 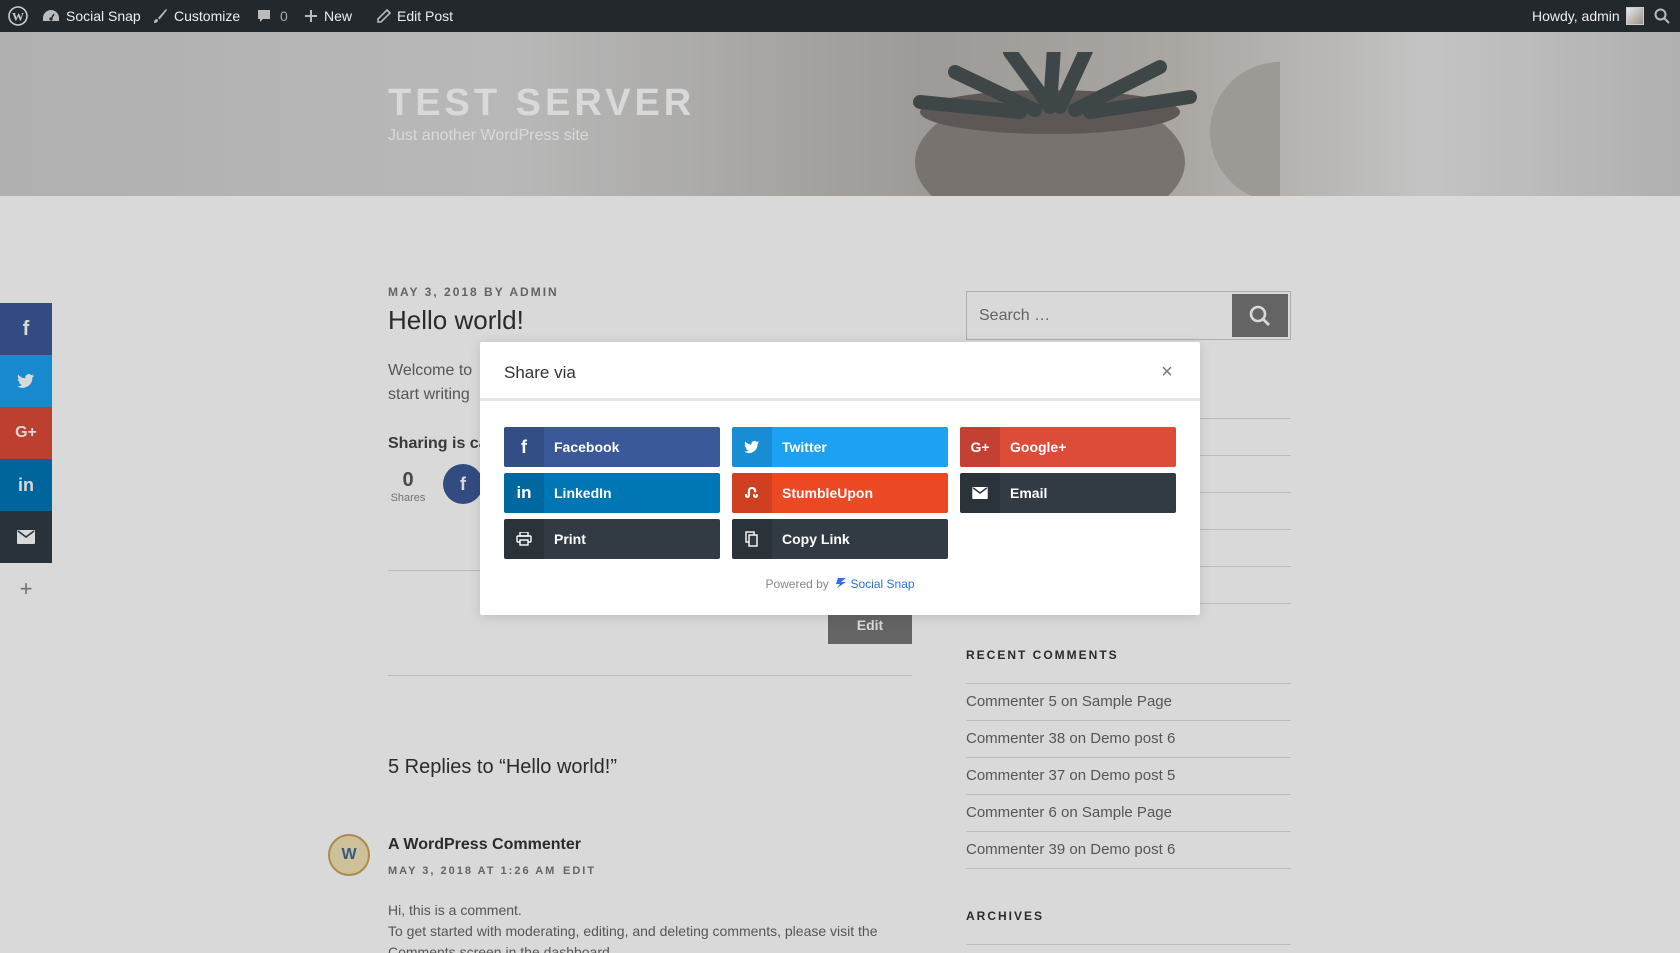 I want to click on share-stumbleupon-button: StumbleUpon, so click(x=840, y=493).